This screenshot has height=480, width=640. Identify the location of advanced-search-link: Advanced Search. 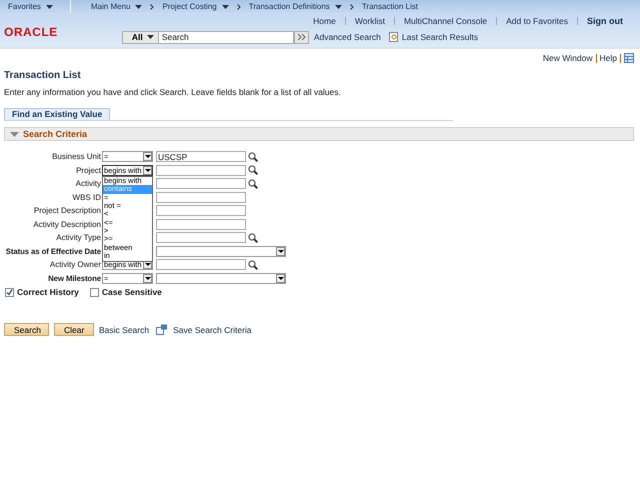
(347, 37).